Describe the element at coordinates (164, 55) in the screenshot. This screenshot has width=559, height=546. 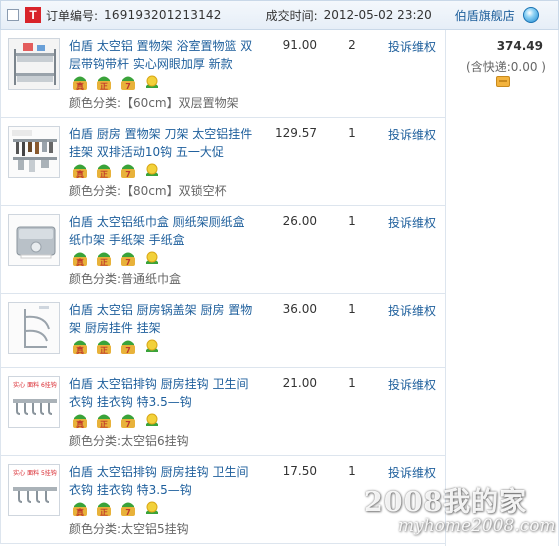
I see `product-title-link: 伯盾 太空铝 置物架 浴室置物篮 双层带钩带杆 实心网眼加厚 新款` at that location.